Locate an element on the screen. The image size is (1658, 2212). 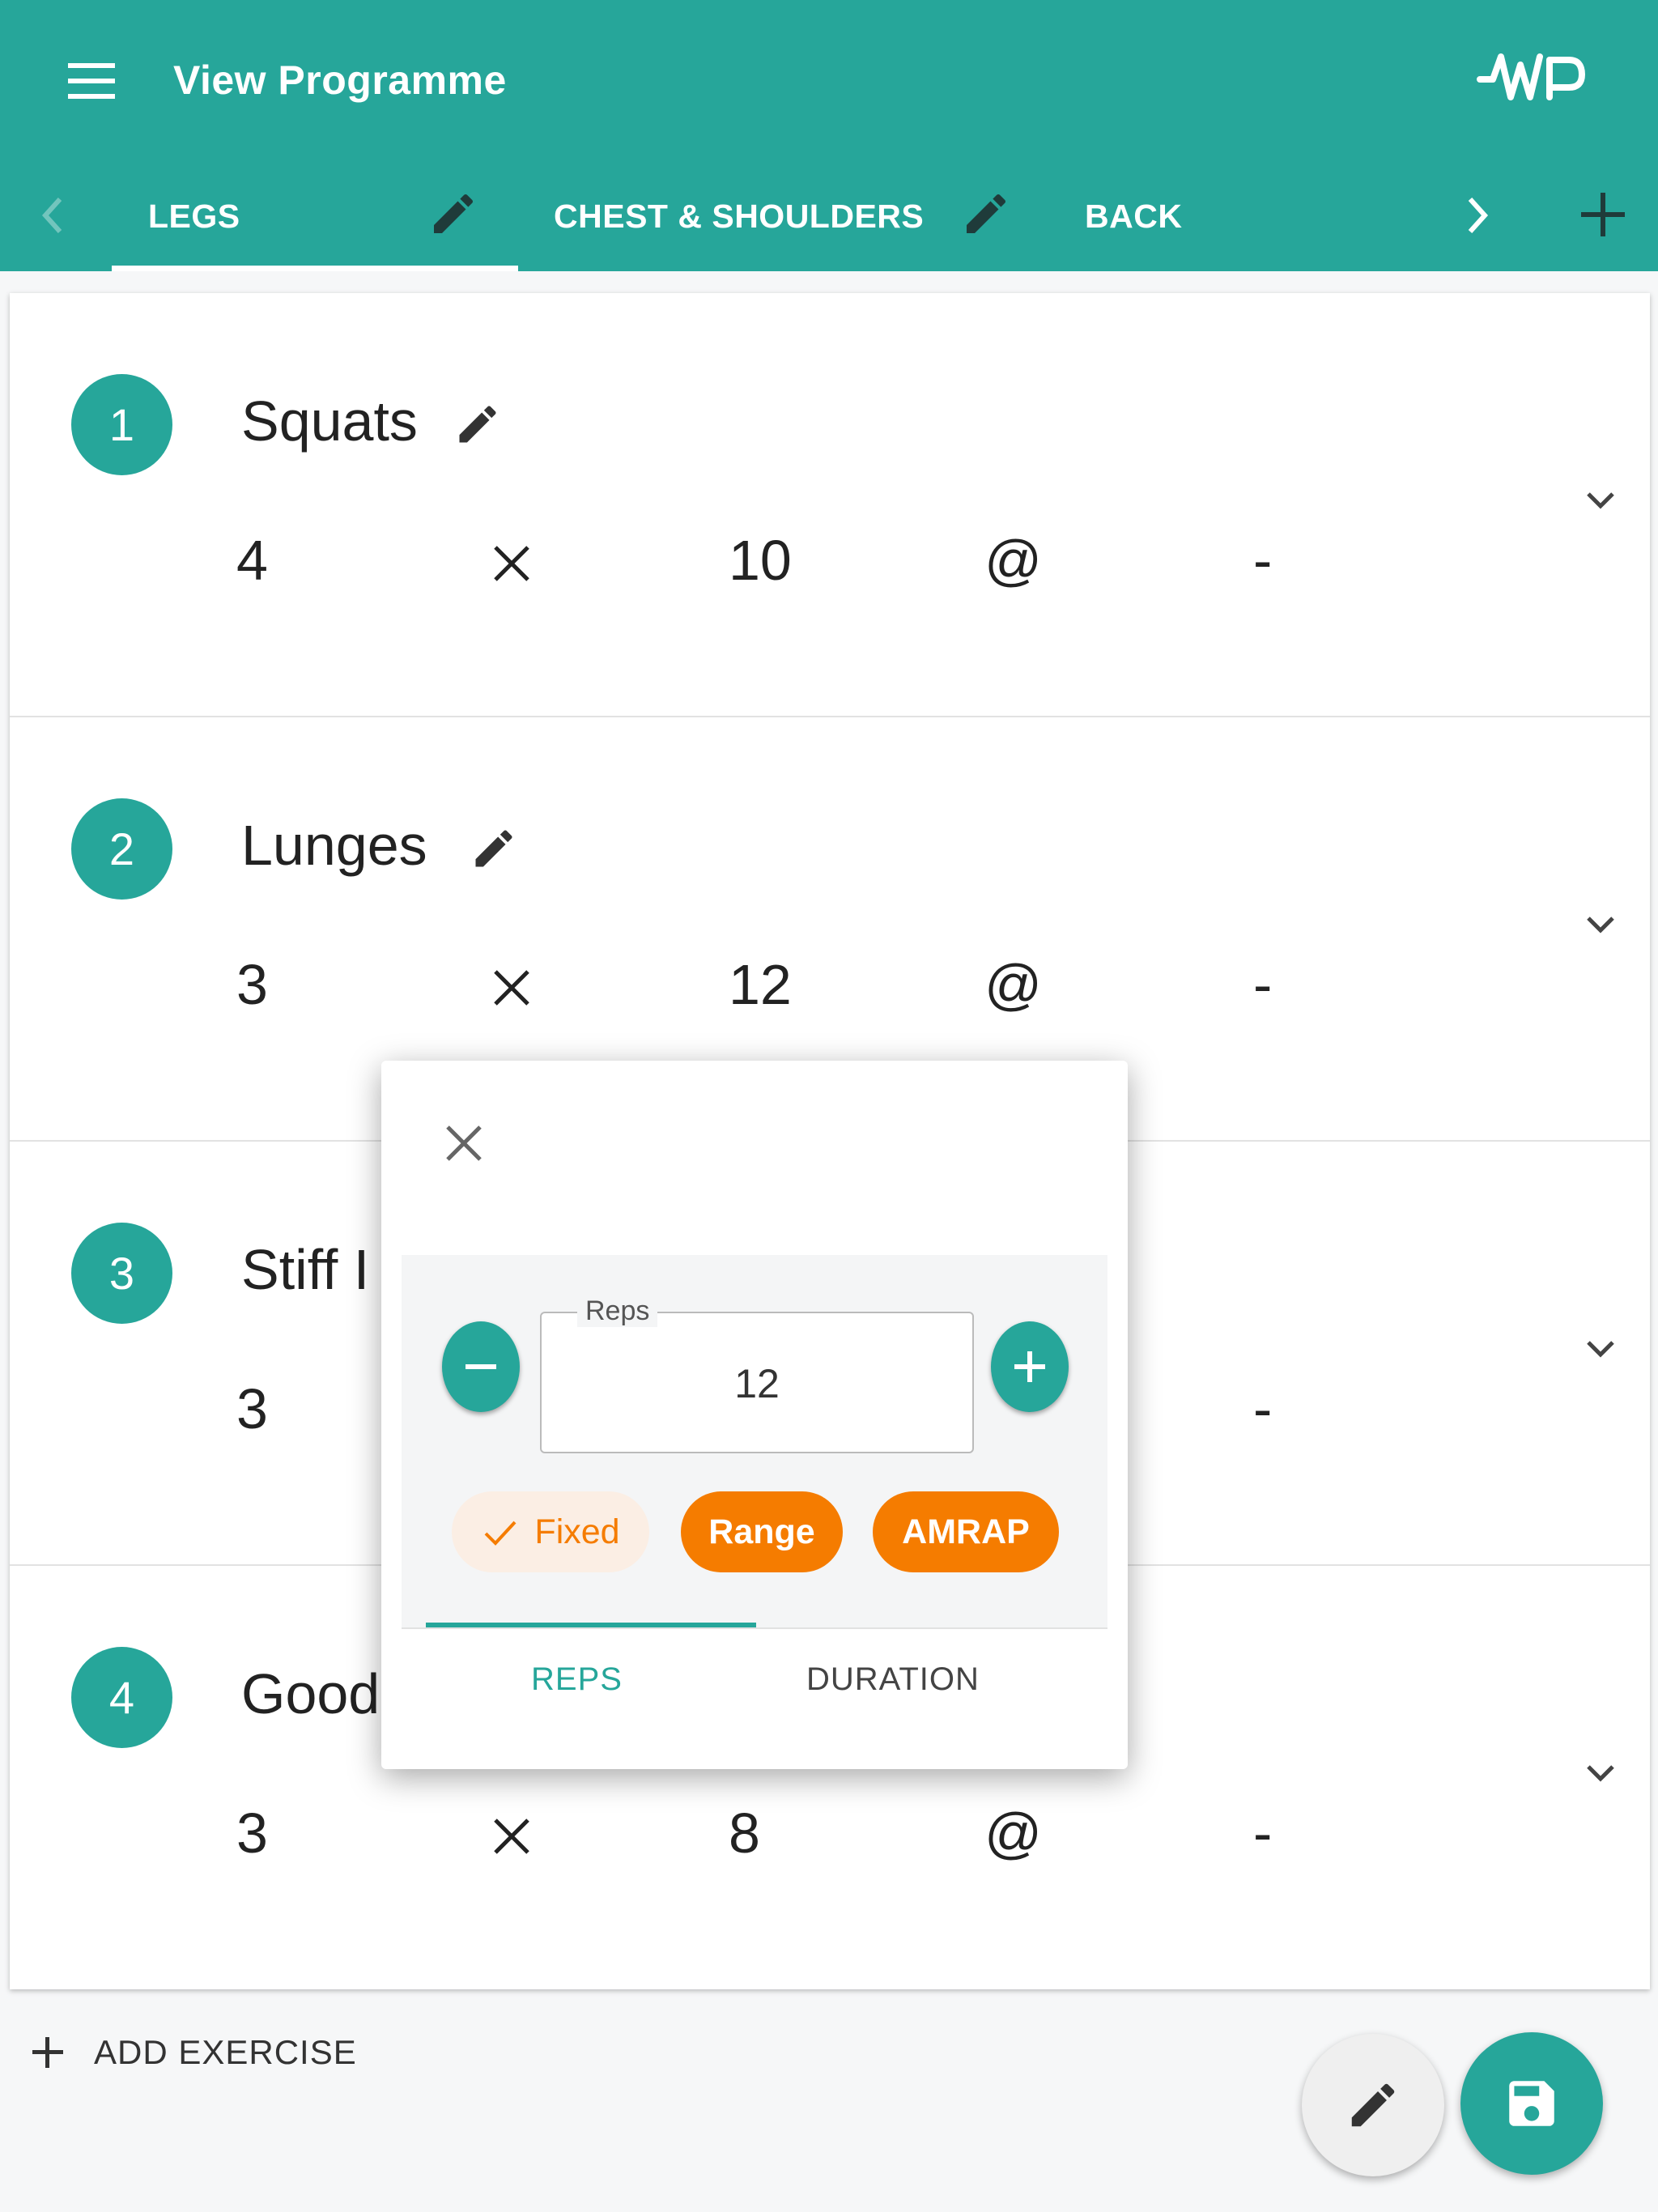
exercise-name: Good is located at coordinates (310, 1694).